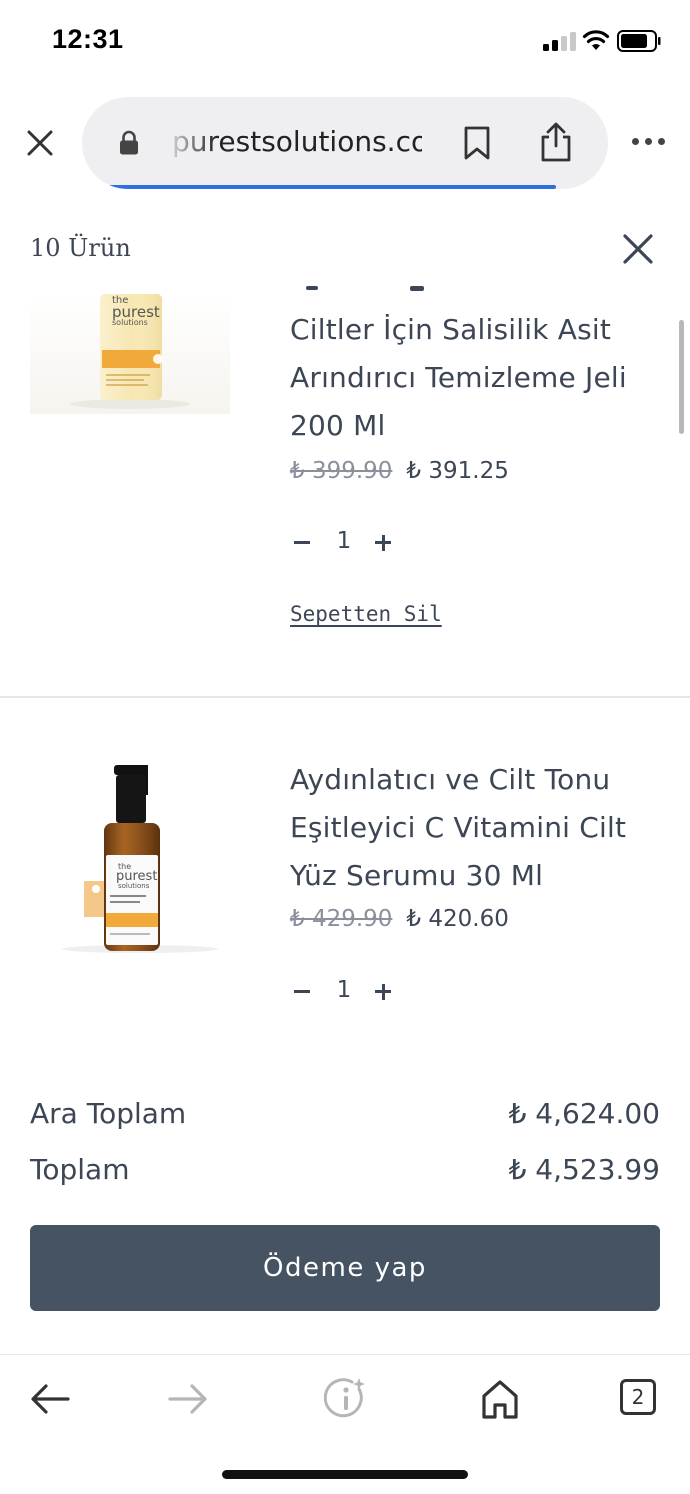  I want to click on wifi-icon, so click(596, 40).